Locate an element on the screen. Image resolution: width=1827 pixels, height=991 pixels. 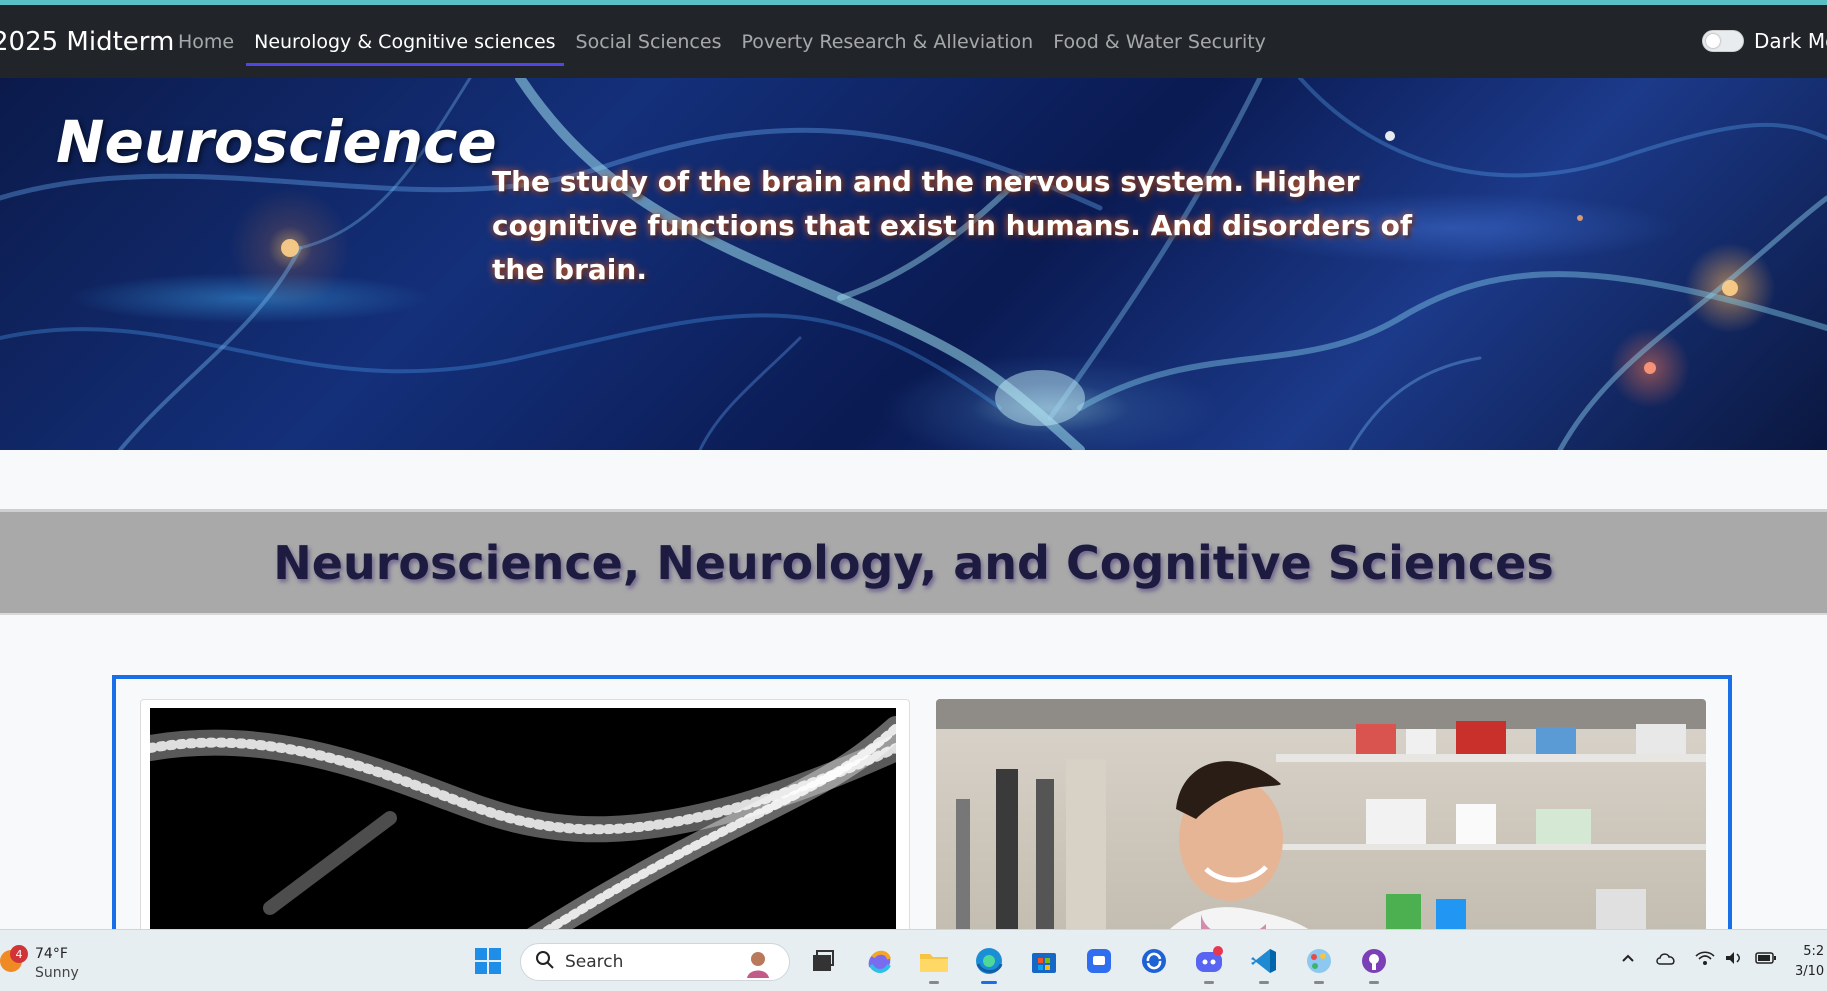
weather-widget: 4 74°F Sunny is located at coordinates (45, 962).